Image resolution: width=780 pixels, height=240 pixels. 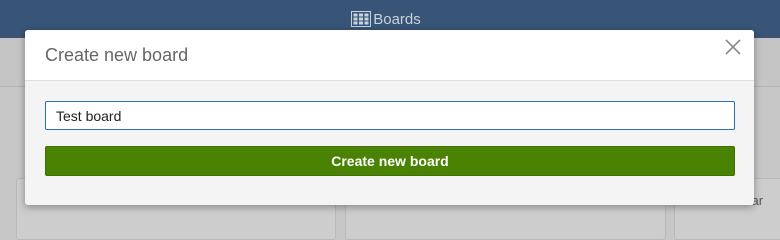 What do you see at coordinates (117, 55) in the screenshot?
I see `dialog-title: Create new board` at bounding box center [117, 55].